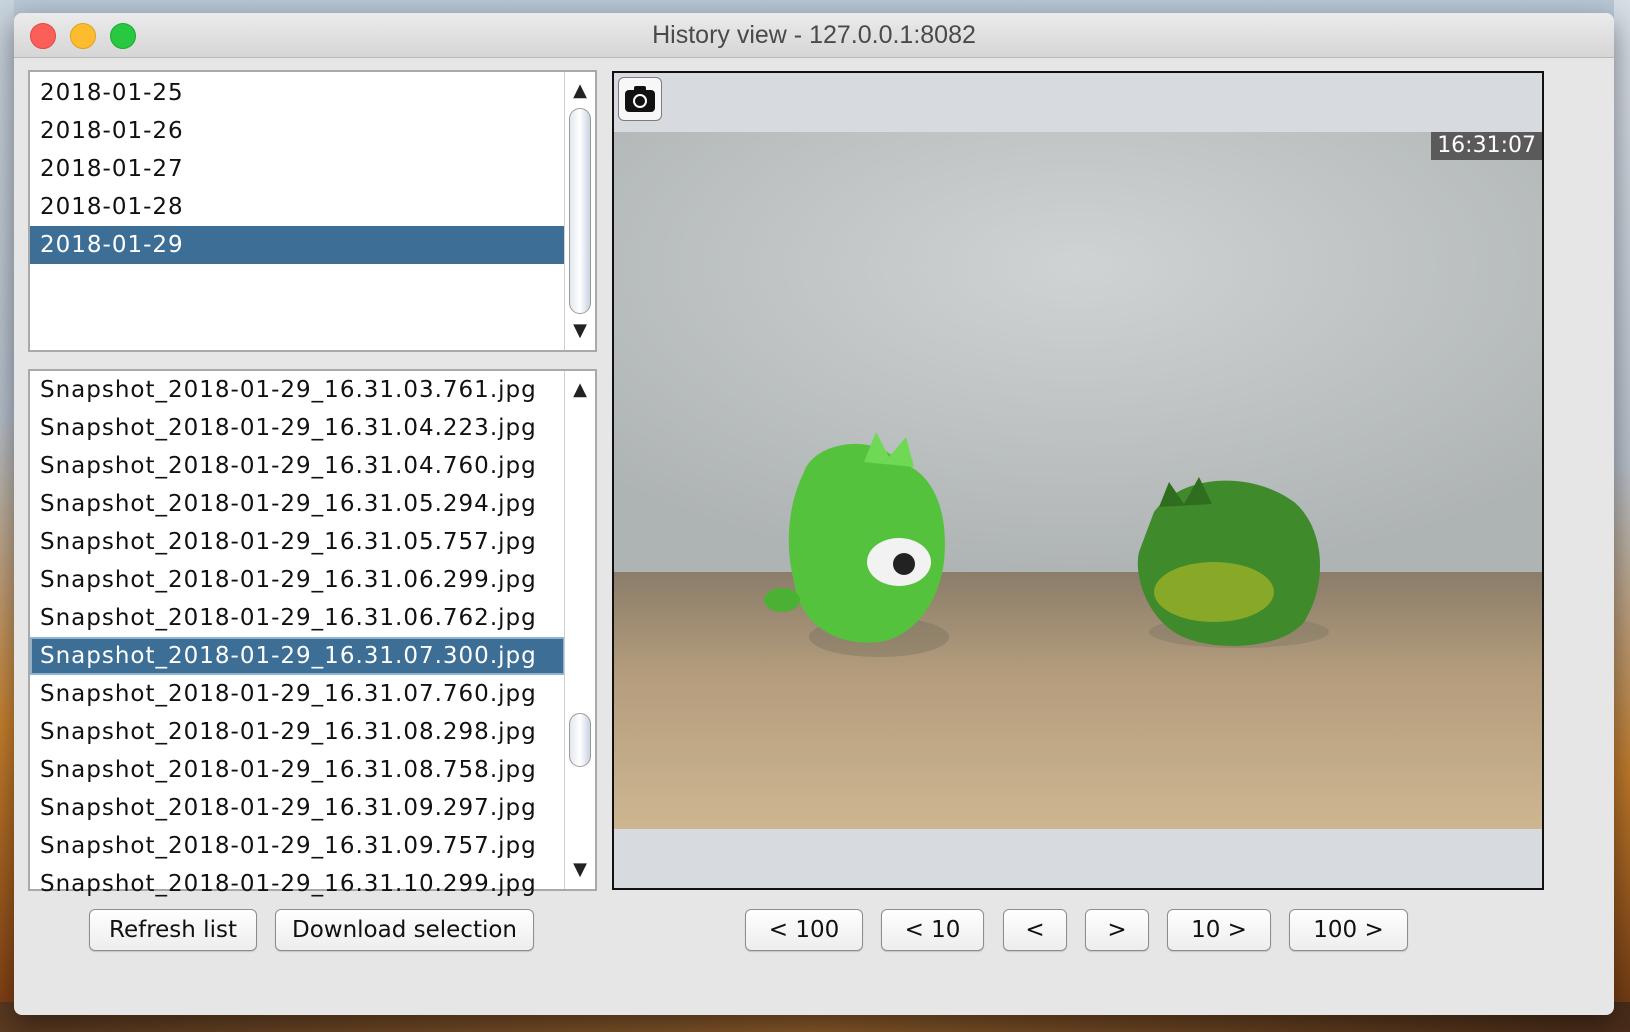 The image size is (1630, 1032). Describe the element at coordinates (1622, 516) in the screenshot. I see `desktop-background-right` at that location.